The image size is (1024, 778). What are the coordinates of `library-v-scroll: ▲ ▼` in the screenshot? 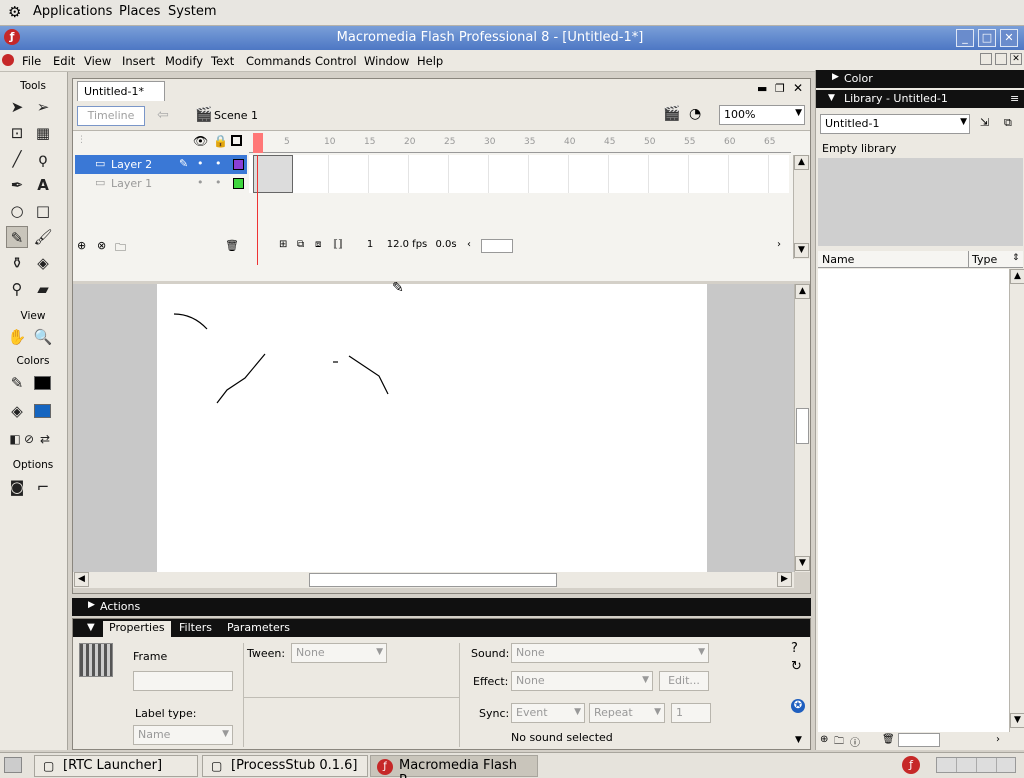 It's located at (1016, 503).